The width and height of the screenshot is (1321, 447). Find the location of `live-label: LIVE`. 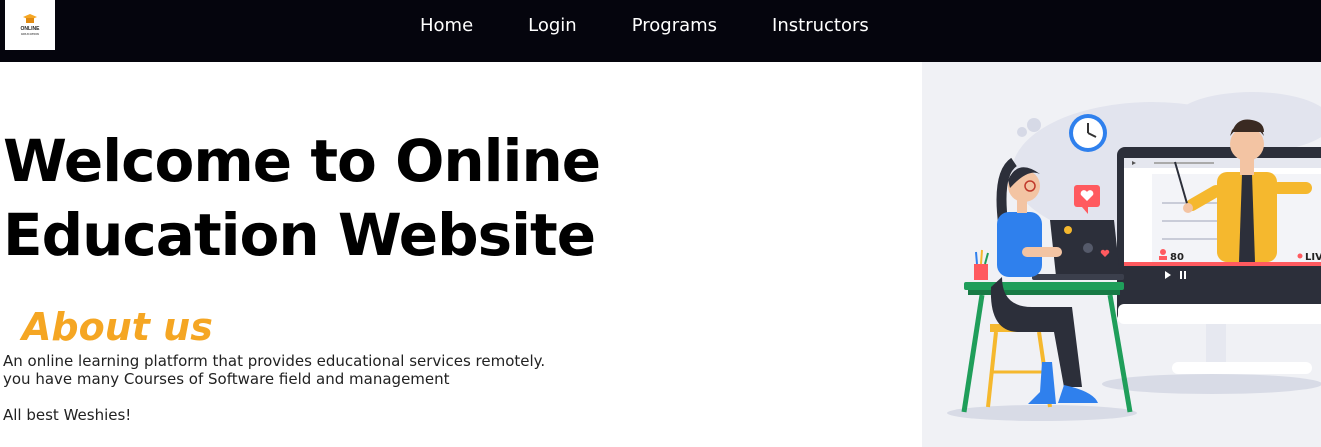

live-label: LIVE is located at coordinates (1313, 257).